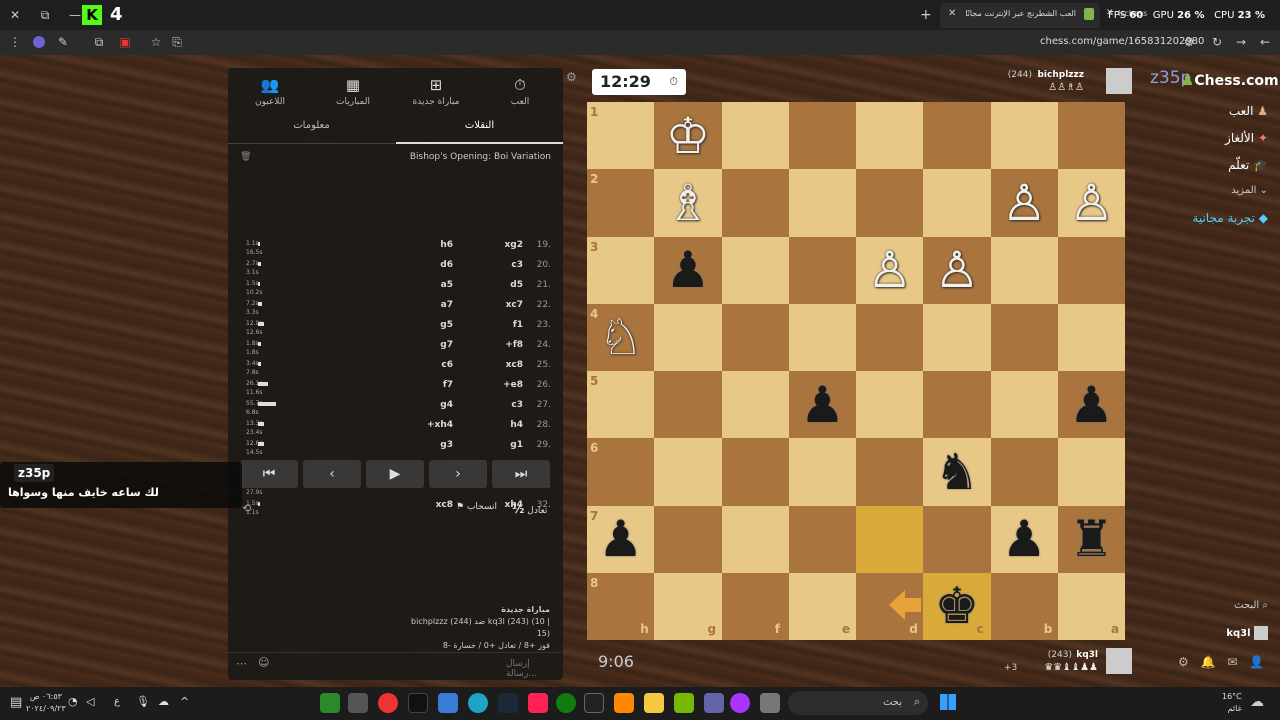 The image size is (1280, 720). What do you see at coordinates (448, 703) in the screenshot?
I see `store-icon` at bounding box center [448, 703].